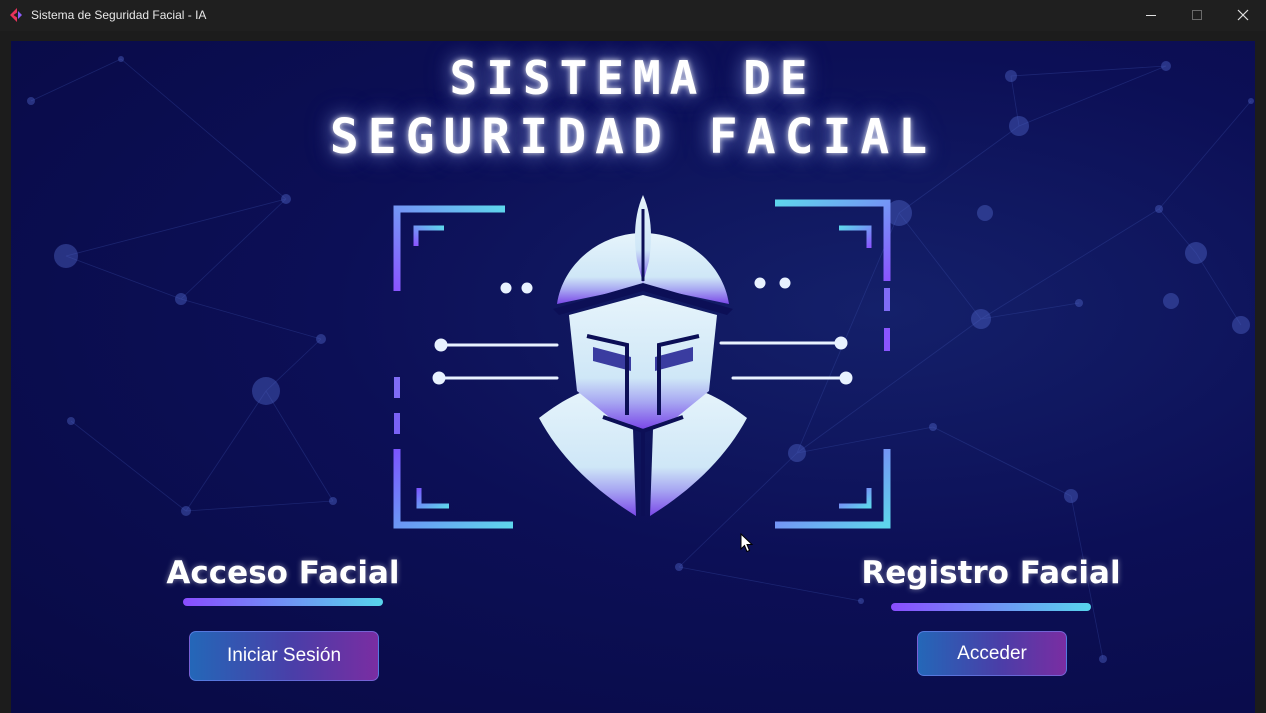 Image resolution: width=1266 pixels, height=713 pixels. I want to click on maximize-icon, so click(1197, 15).